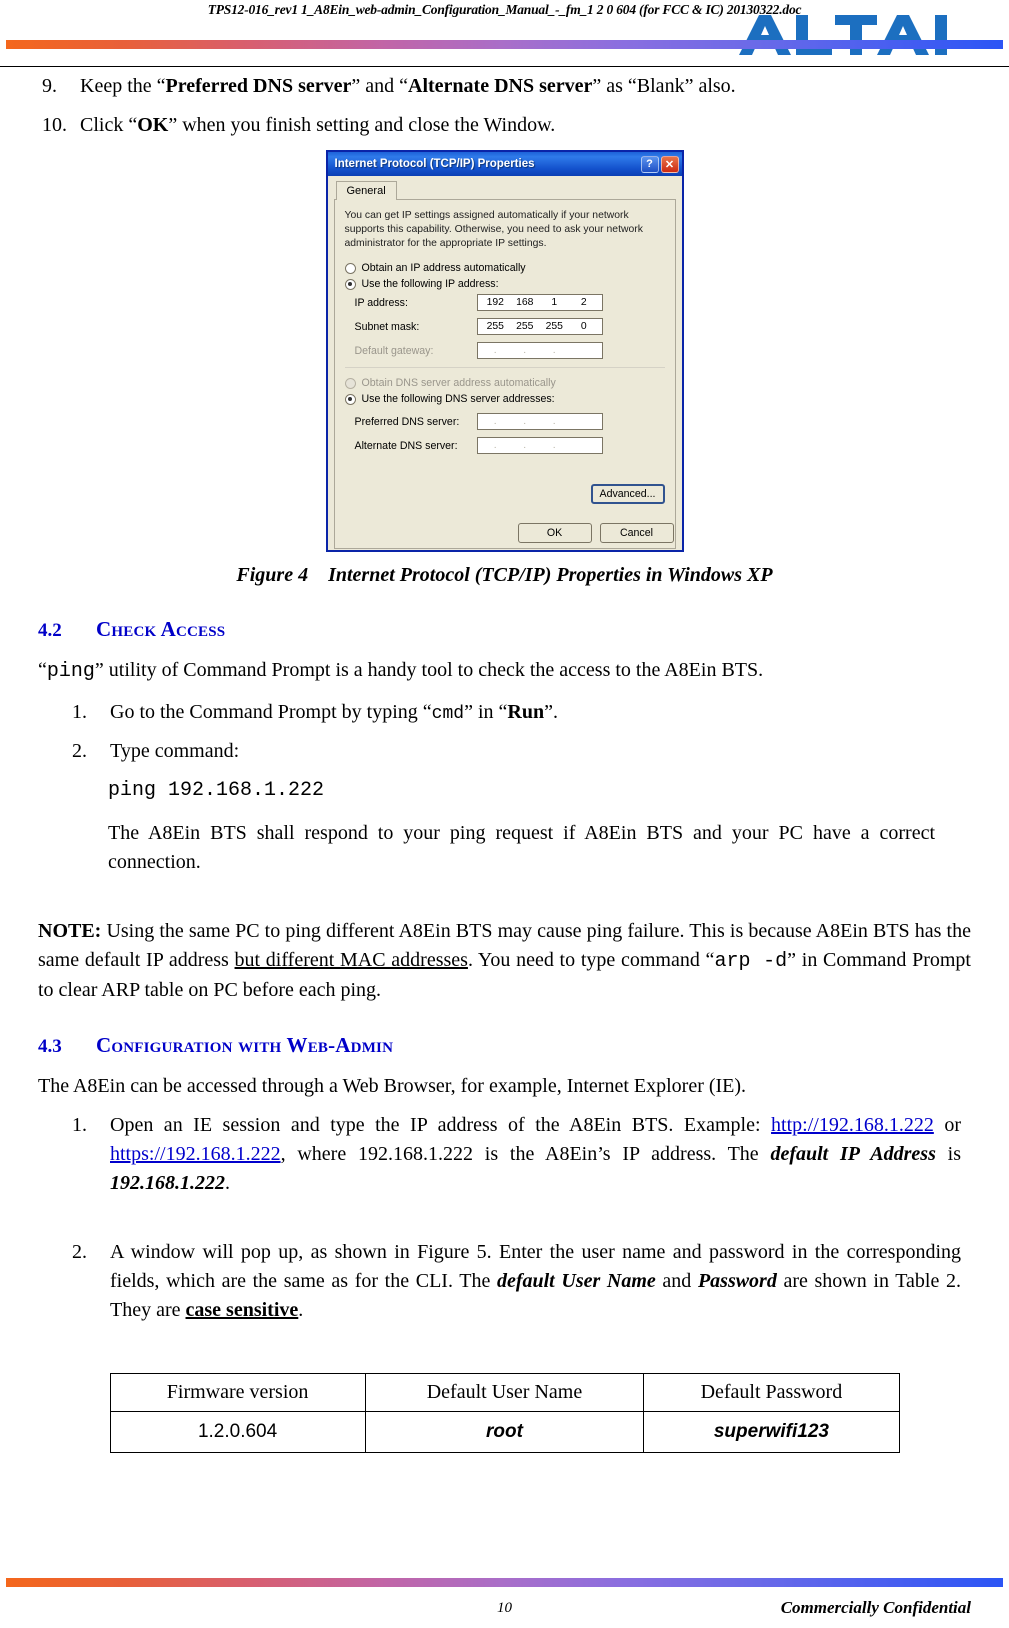 Image resolution: width=1009 pixels, height=1628 pixels. What do you see at coordinates (366, 190) in the screenshot?
I see `tab-general: General` at bounding box center [366, 190].